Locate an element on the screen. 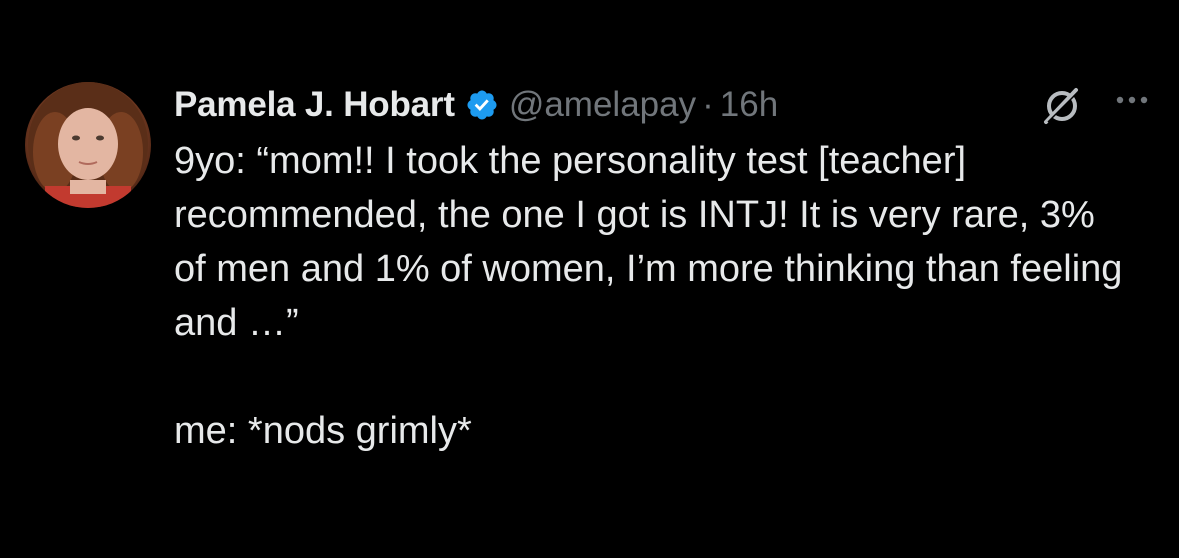  tweet-header: Pamela J. Hobart @amelapay · 16h is located at coordinates (476, 105).